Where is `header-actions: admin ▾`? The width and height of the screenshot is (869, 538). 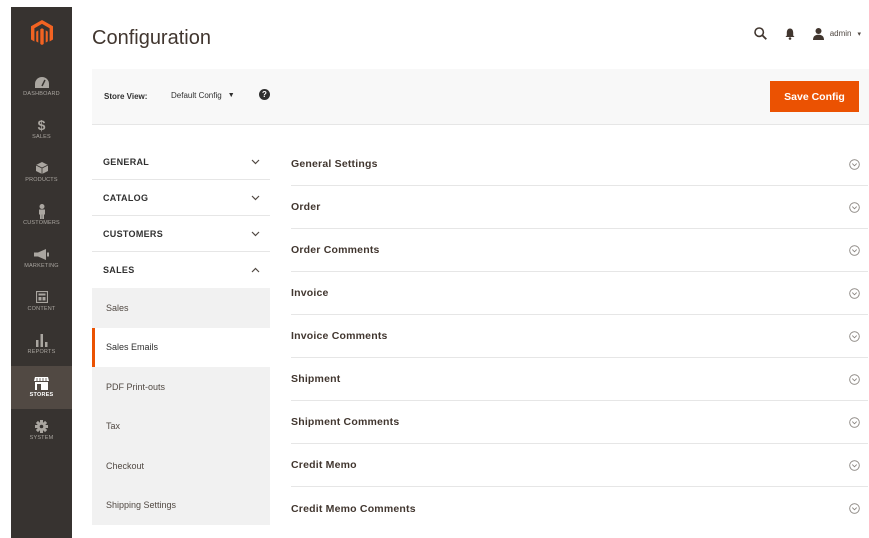
header-actions: admin ▾ is located at coordinates (807, 33).